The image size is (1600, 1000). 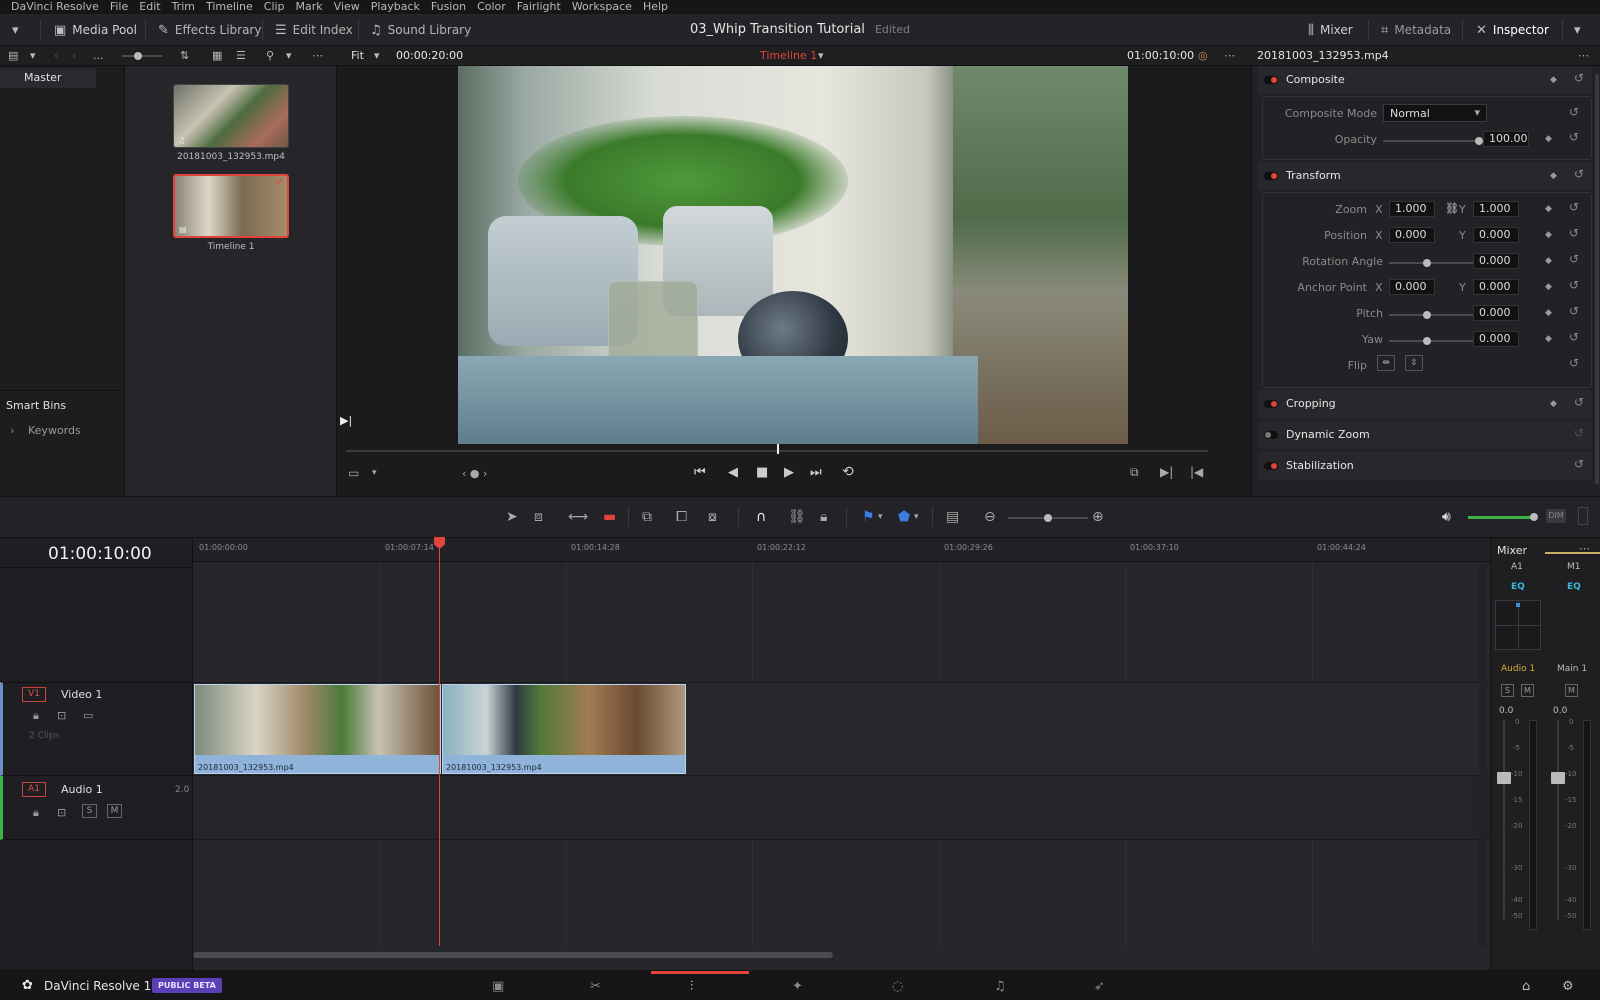 I want to click on zoom-in-icon: ⊕, so click(x=1098, y=517).